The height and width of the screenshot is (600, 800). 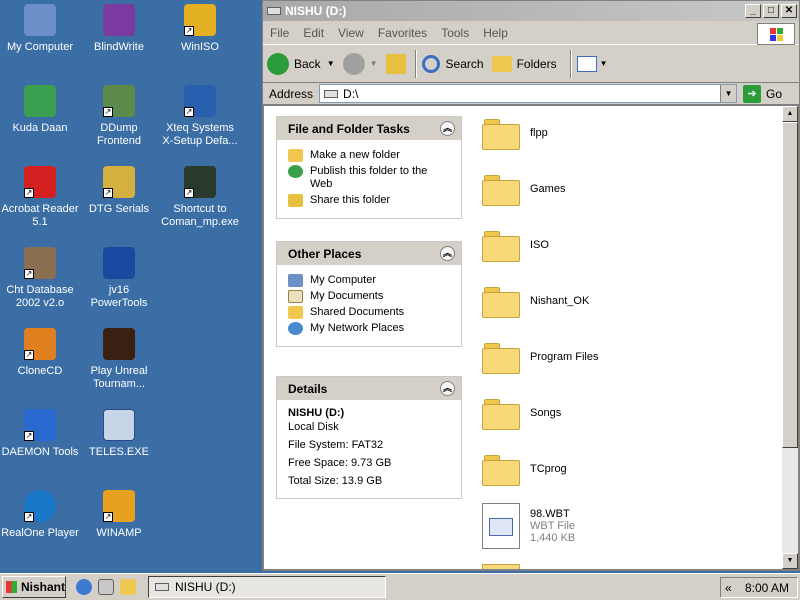 I want to click on folder-item: flpp, so click(x=515, y=133).